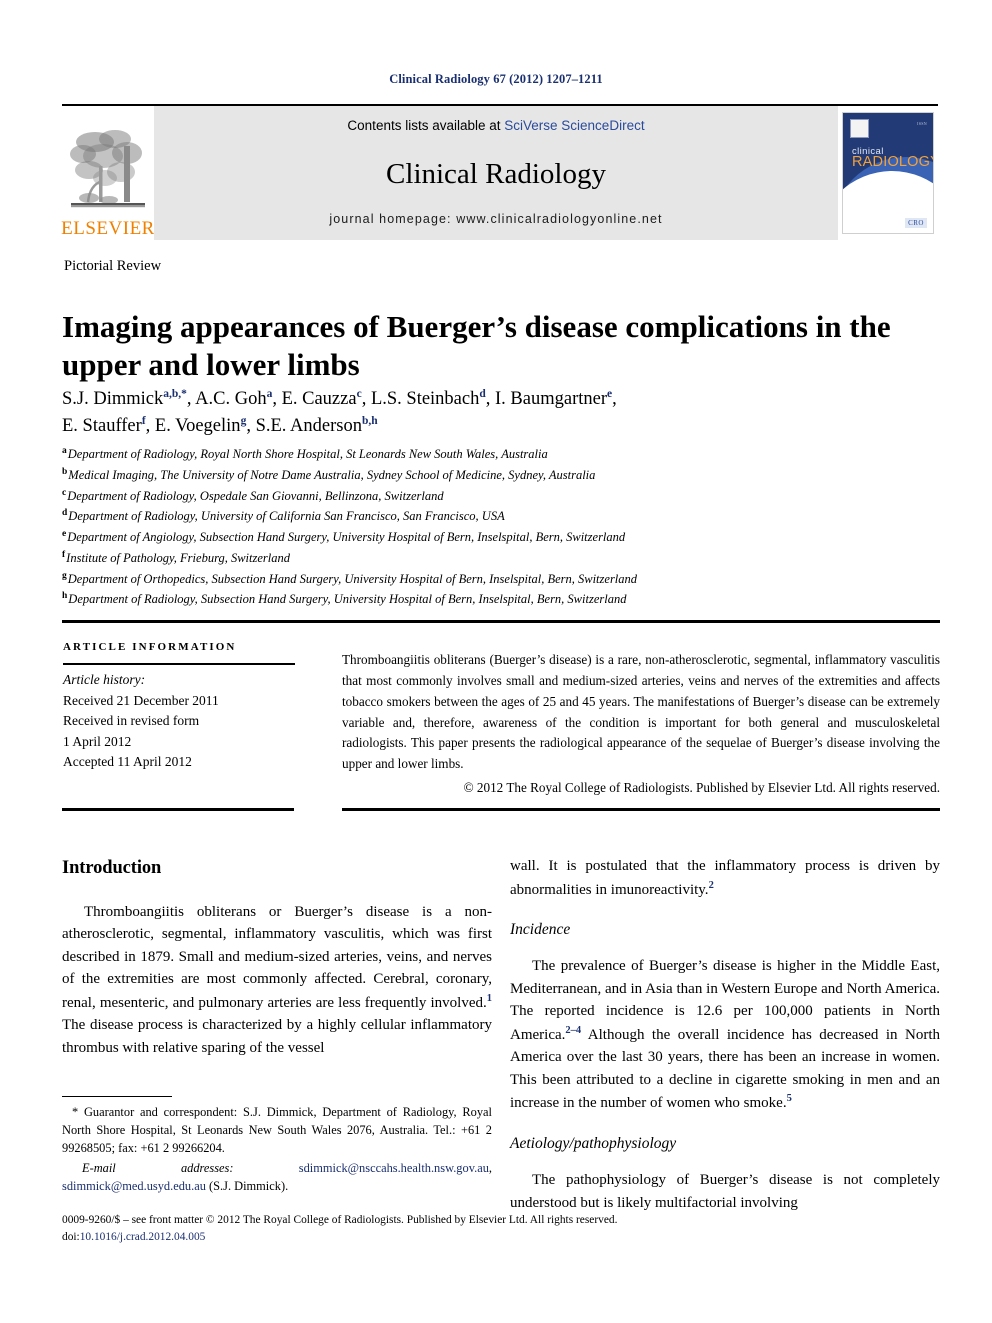 This screenshot has height=1323, width=992. I want to click on article-history-line: Received 21 December 2011, so click(141, 700).